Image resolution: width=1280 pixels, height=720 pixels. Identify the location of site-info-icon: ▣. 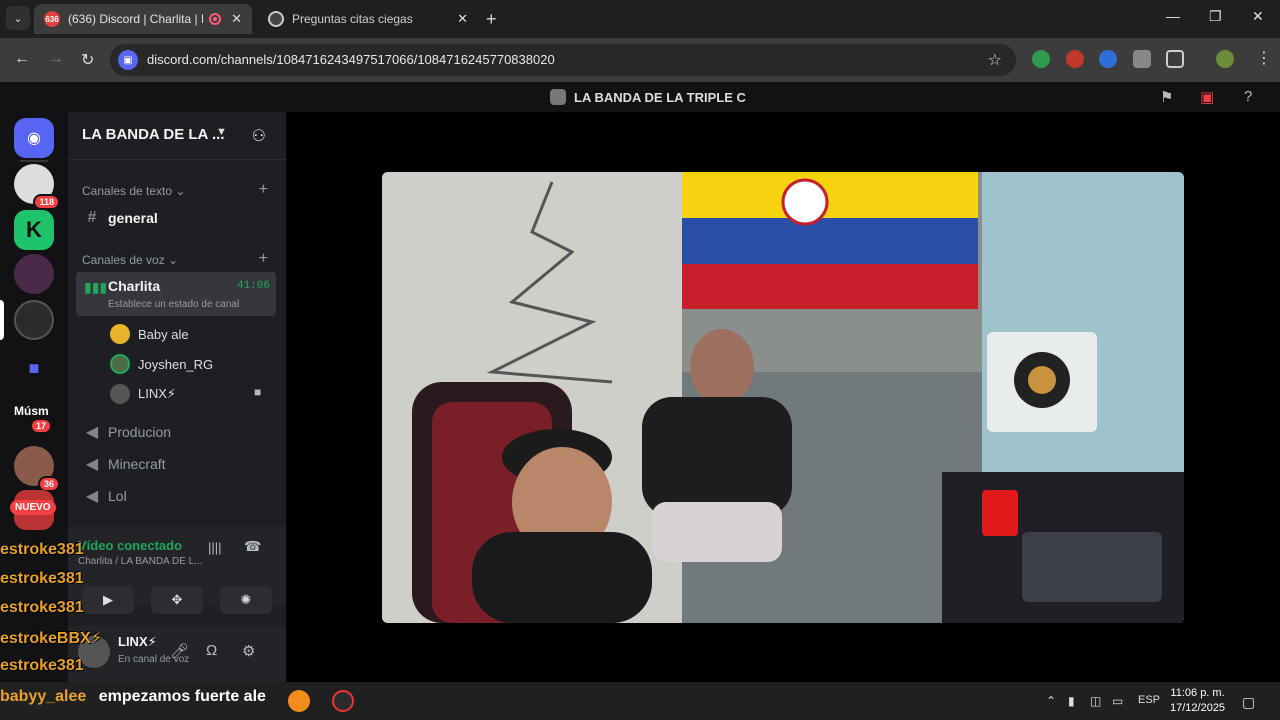
(128, 60).